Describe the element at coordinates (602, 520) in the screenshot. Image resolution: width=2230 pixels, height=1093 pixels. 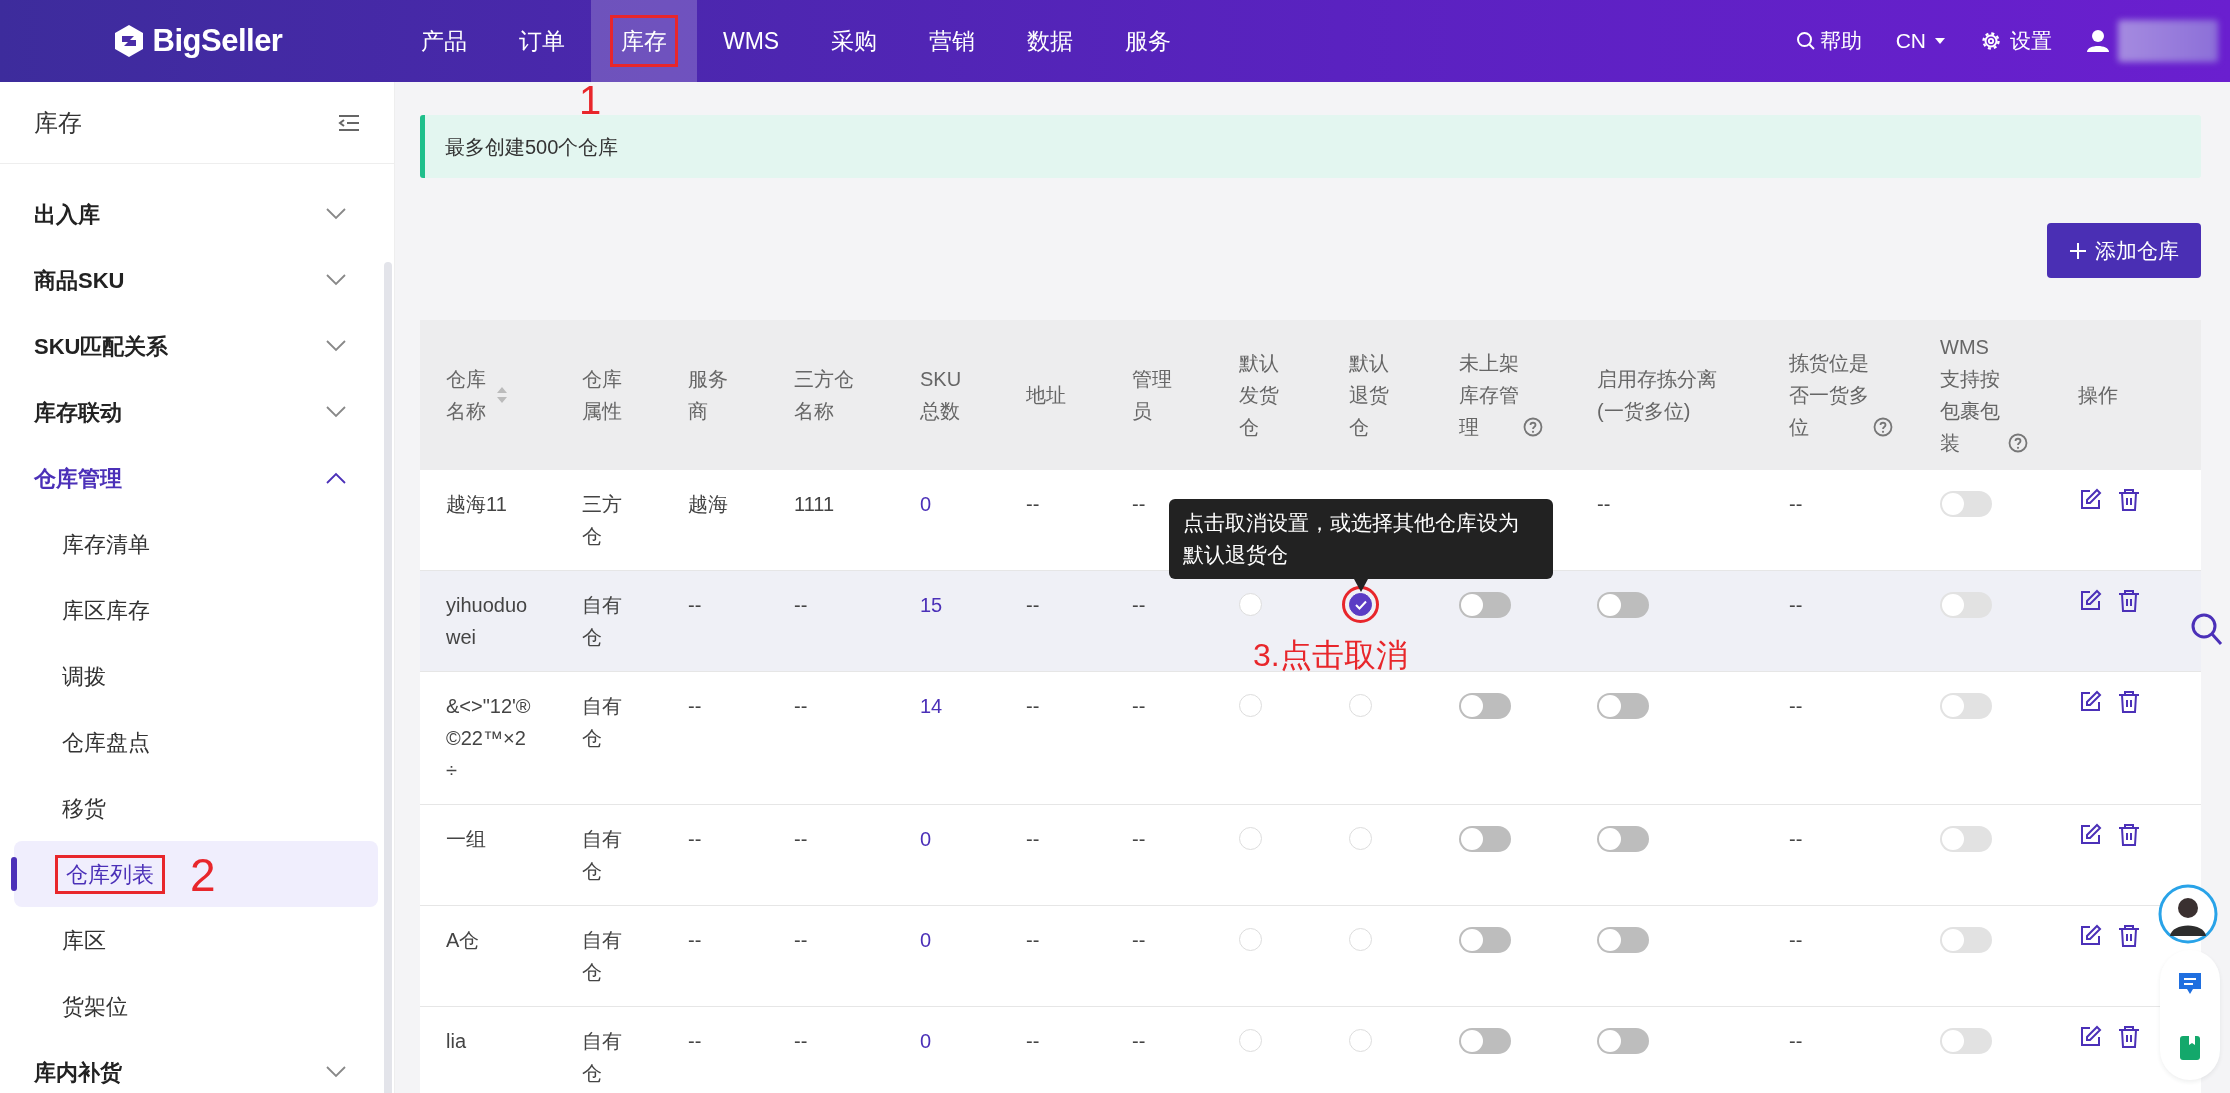
I see `table-cell-text: 三方仓` at that location.